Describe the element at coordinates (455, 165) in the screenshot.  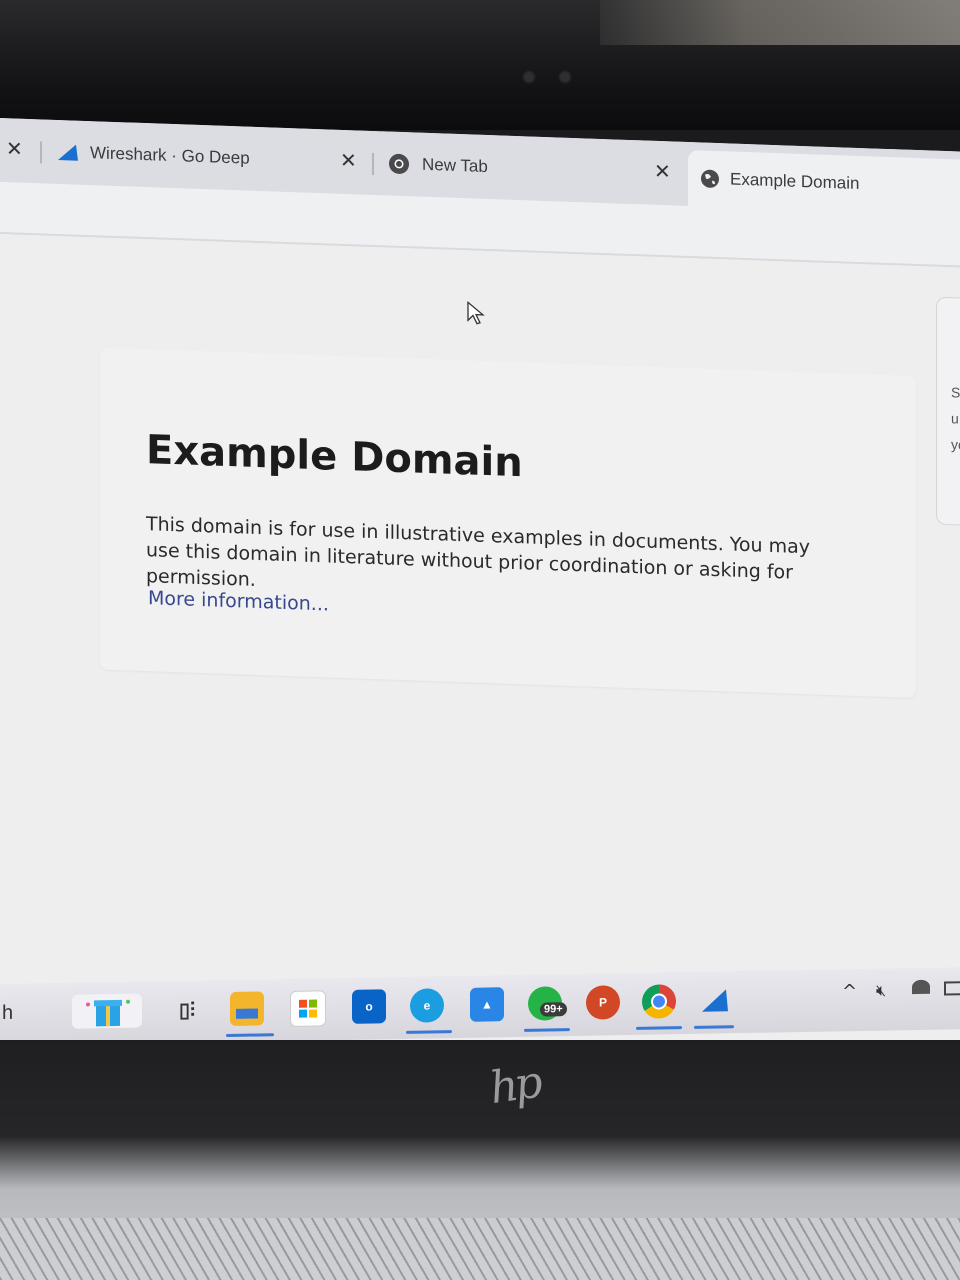
I see `tab-label: New Tab` at that location.